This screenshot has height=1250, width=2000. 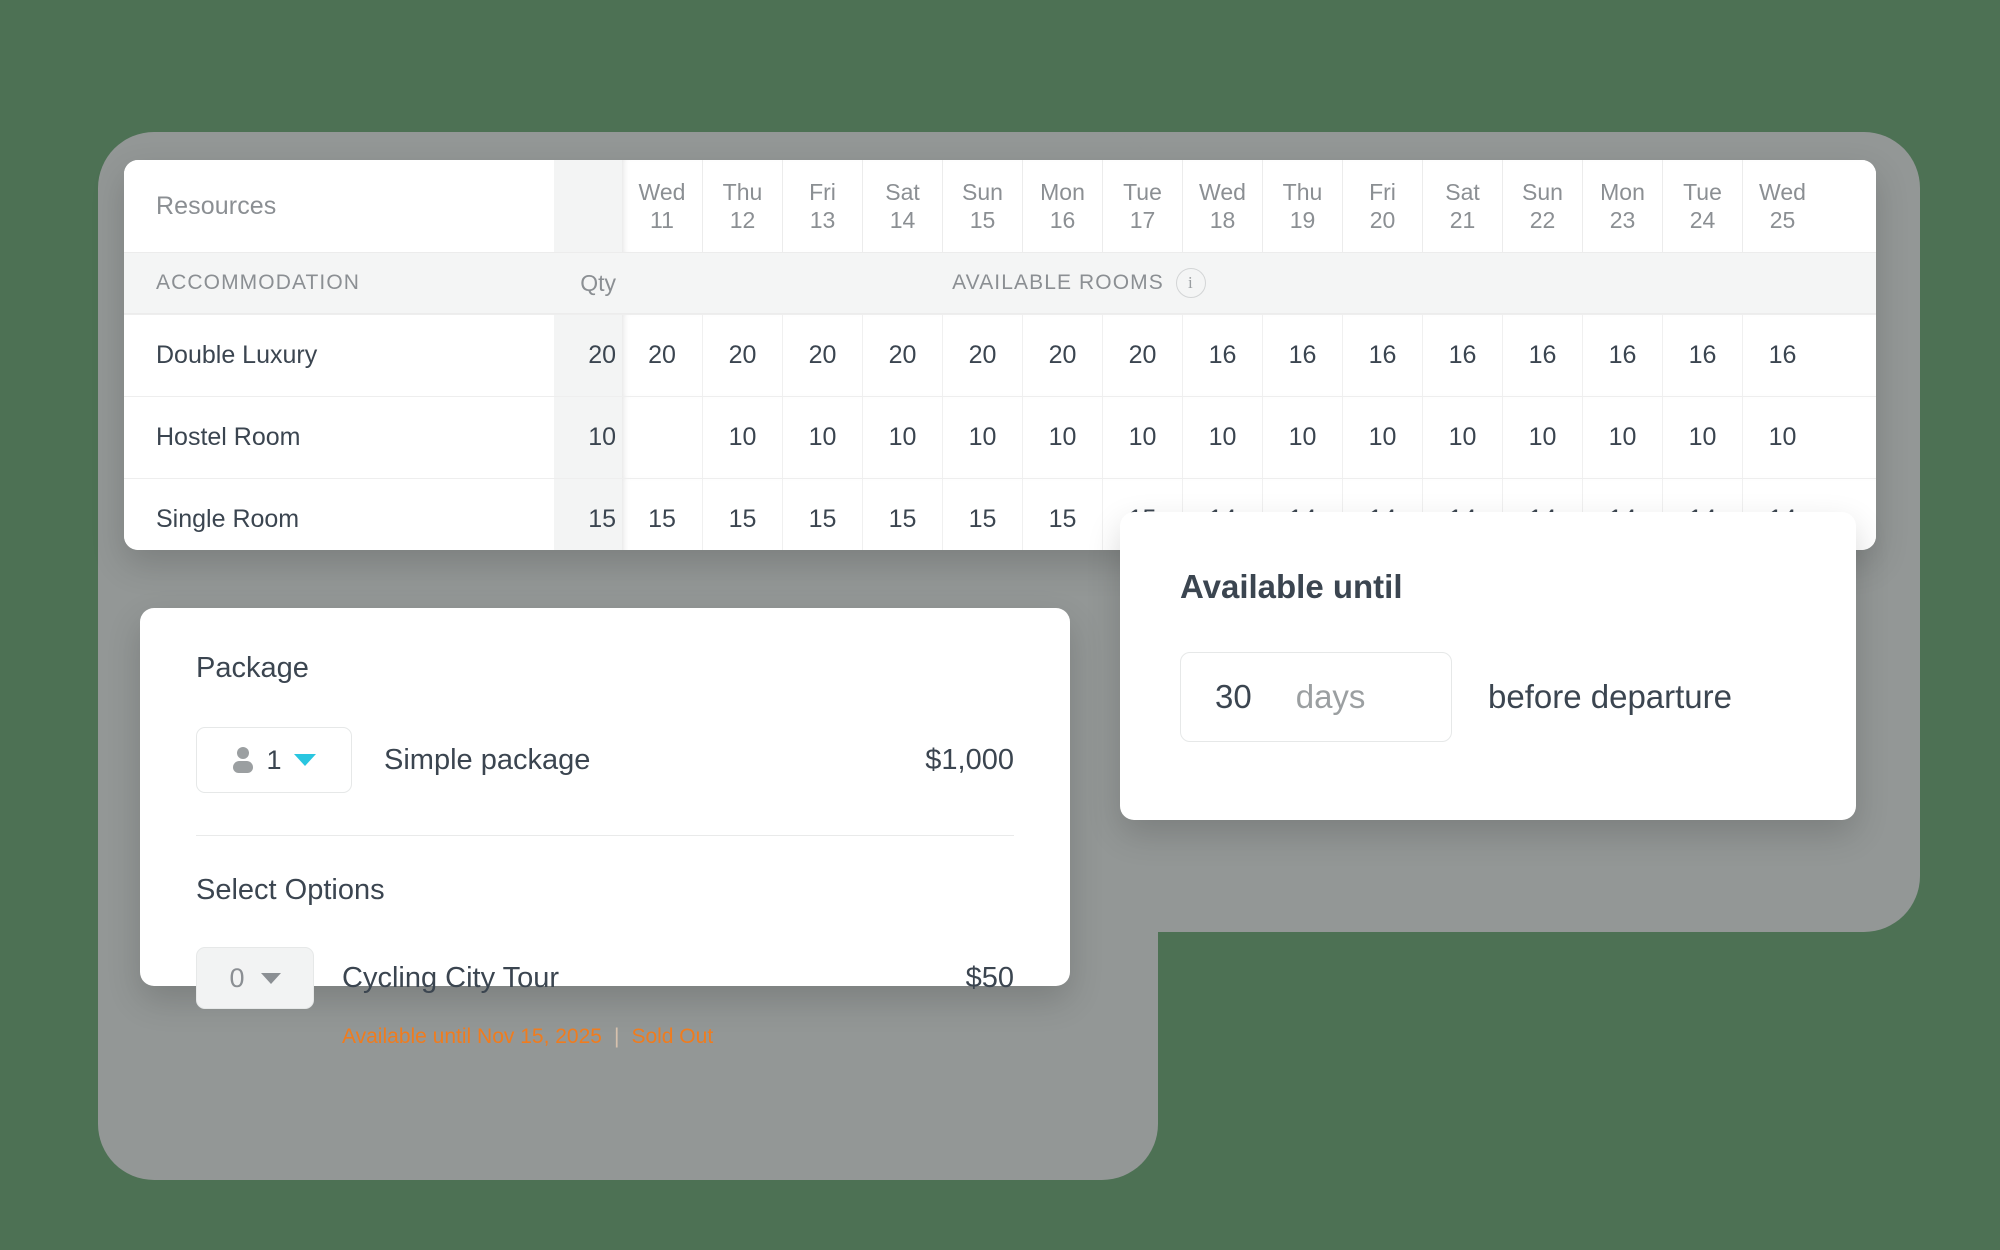 What do you see at coordinates (822, 206) in the screenshot?
I see `day-column-header: Fri 13` at bounding box center [822, 206].